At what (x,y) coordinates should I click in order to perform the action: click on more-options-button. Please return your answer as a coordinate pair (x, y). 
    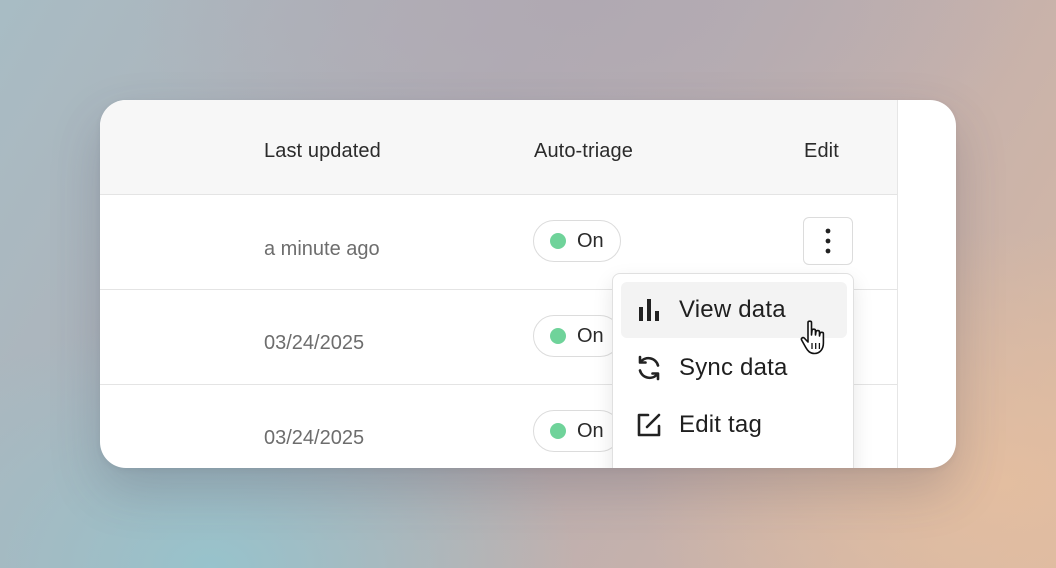
    Looking at the image, I should click on (828, 241).